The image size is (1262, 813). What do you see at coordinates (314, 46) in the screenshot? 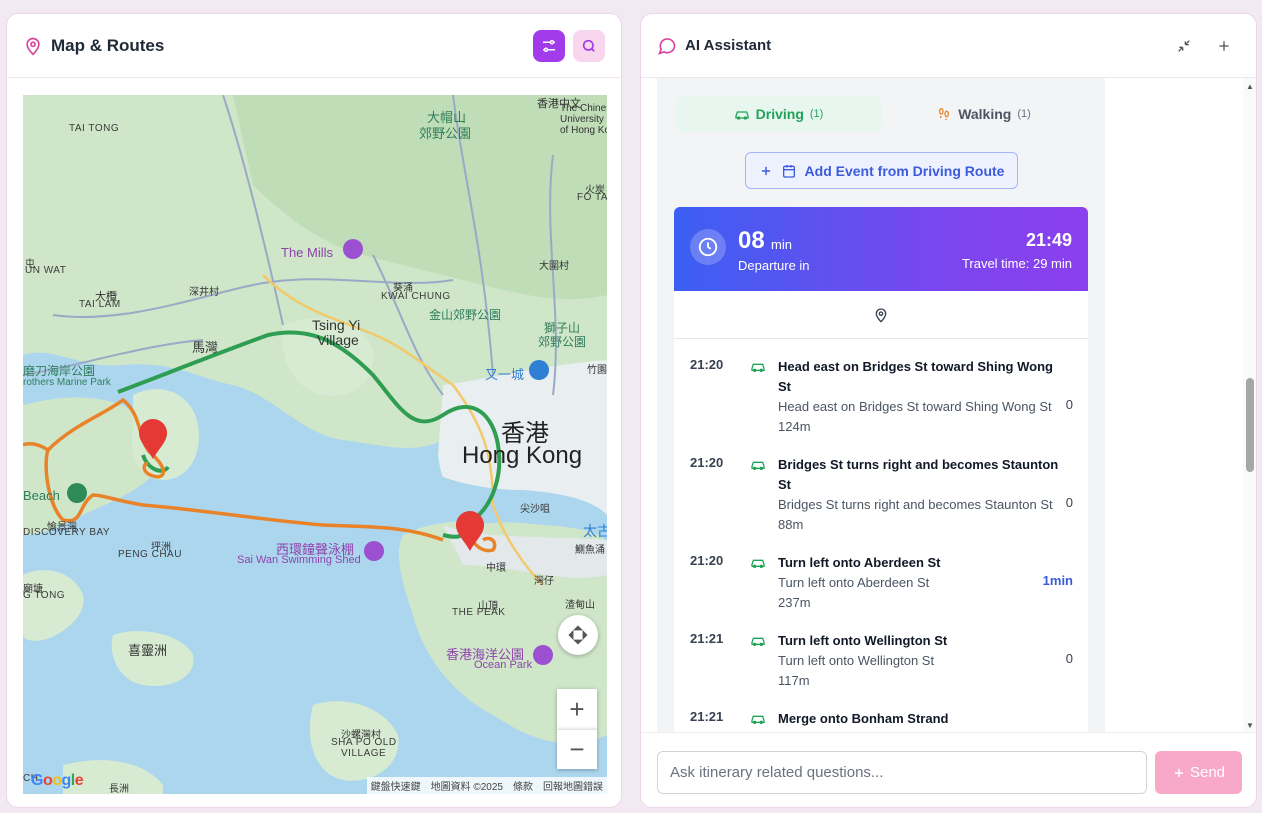
I see `map-panel-header: Map & Routes` at bounding box center [314, 46].